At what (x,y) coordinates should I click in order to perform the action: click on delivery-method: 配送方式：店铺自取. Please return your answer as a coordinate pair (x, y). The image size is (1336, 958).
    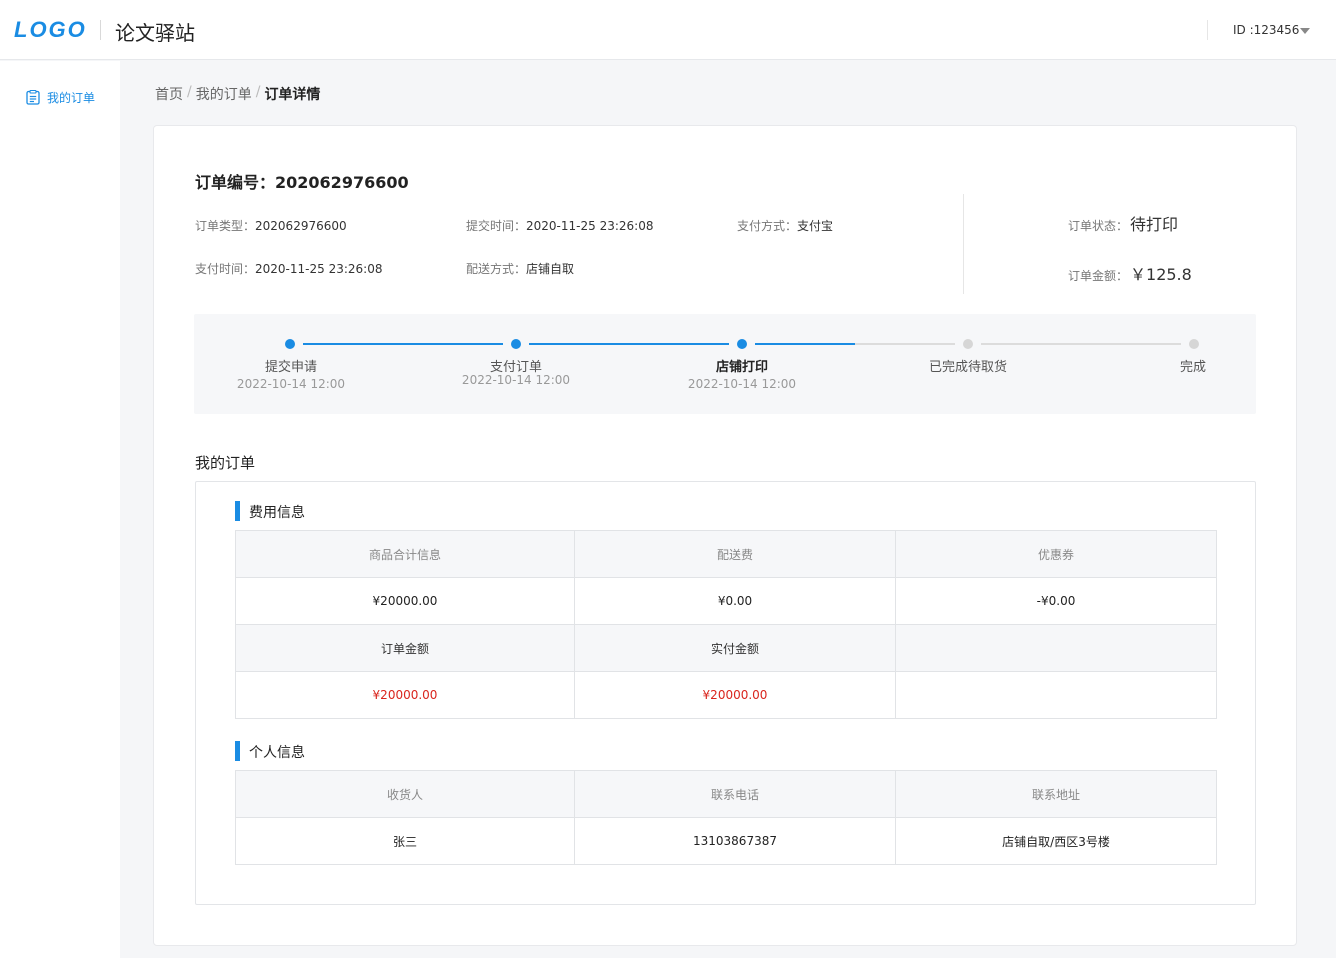
    Looking at the image, I should click on (520, 268).